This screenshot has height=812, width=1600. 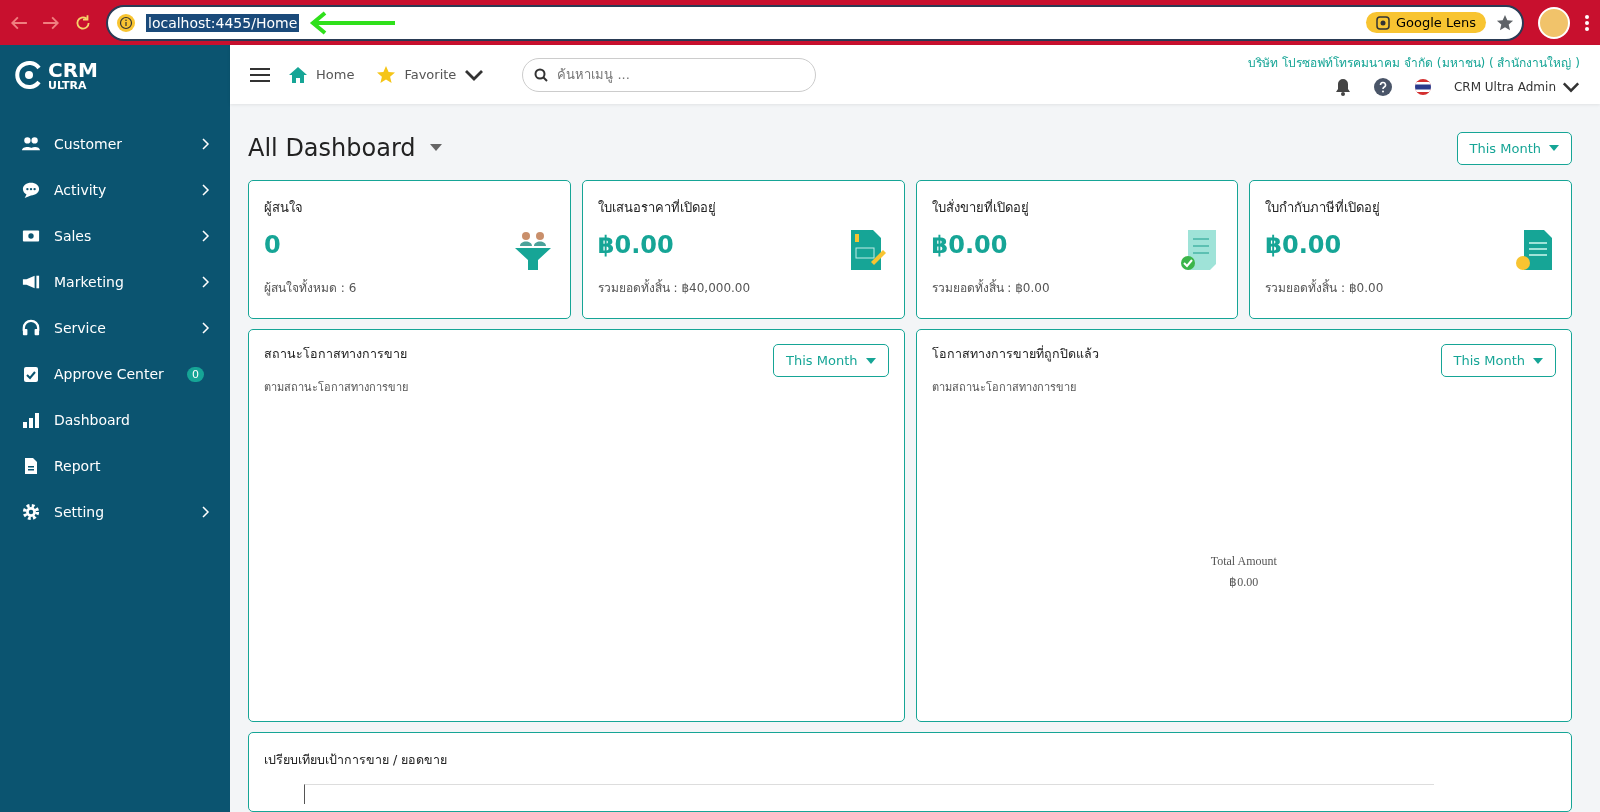 What do you see at coordinates (815, 22) in the screenshot?
I see `address-bar: localhost:4455/Home Google Lens` at bounding box center [815, 22].